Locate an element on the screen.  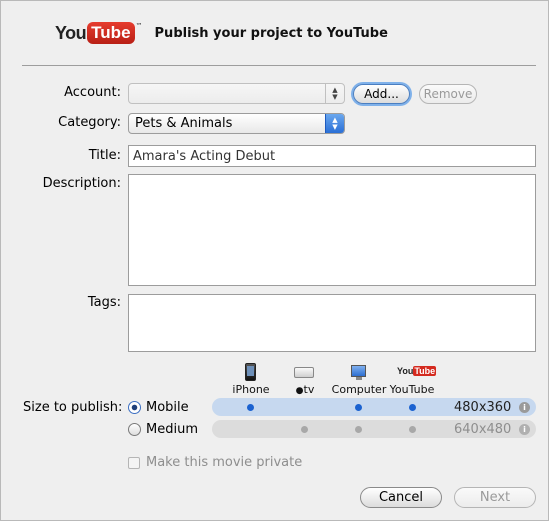
logo-tube-text: Tube is located at coordinates (111, 33).